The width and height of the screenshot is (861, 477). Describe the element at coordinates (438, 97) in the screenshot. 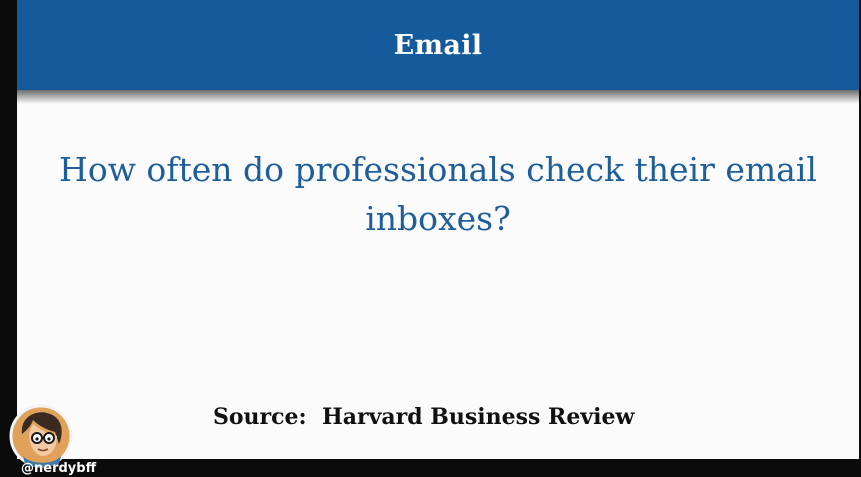

I see `header-shadow` at that location.